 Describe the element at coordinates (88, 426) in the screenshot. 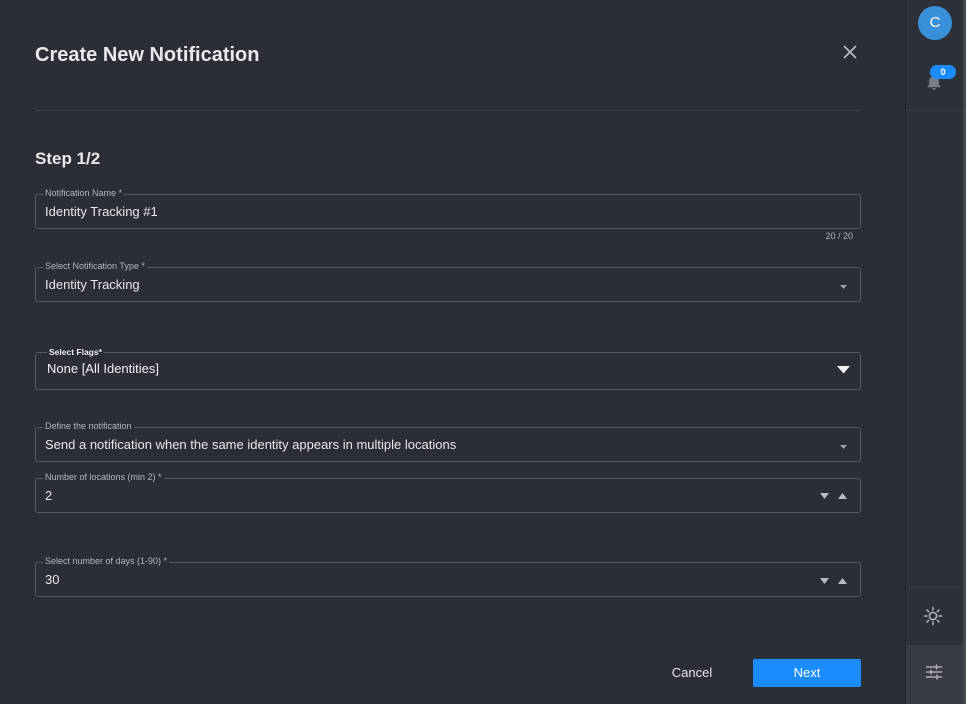

I see `notification-definition-label: Define the notification` at that location.